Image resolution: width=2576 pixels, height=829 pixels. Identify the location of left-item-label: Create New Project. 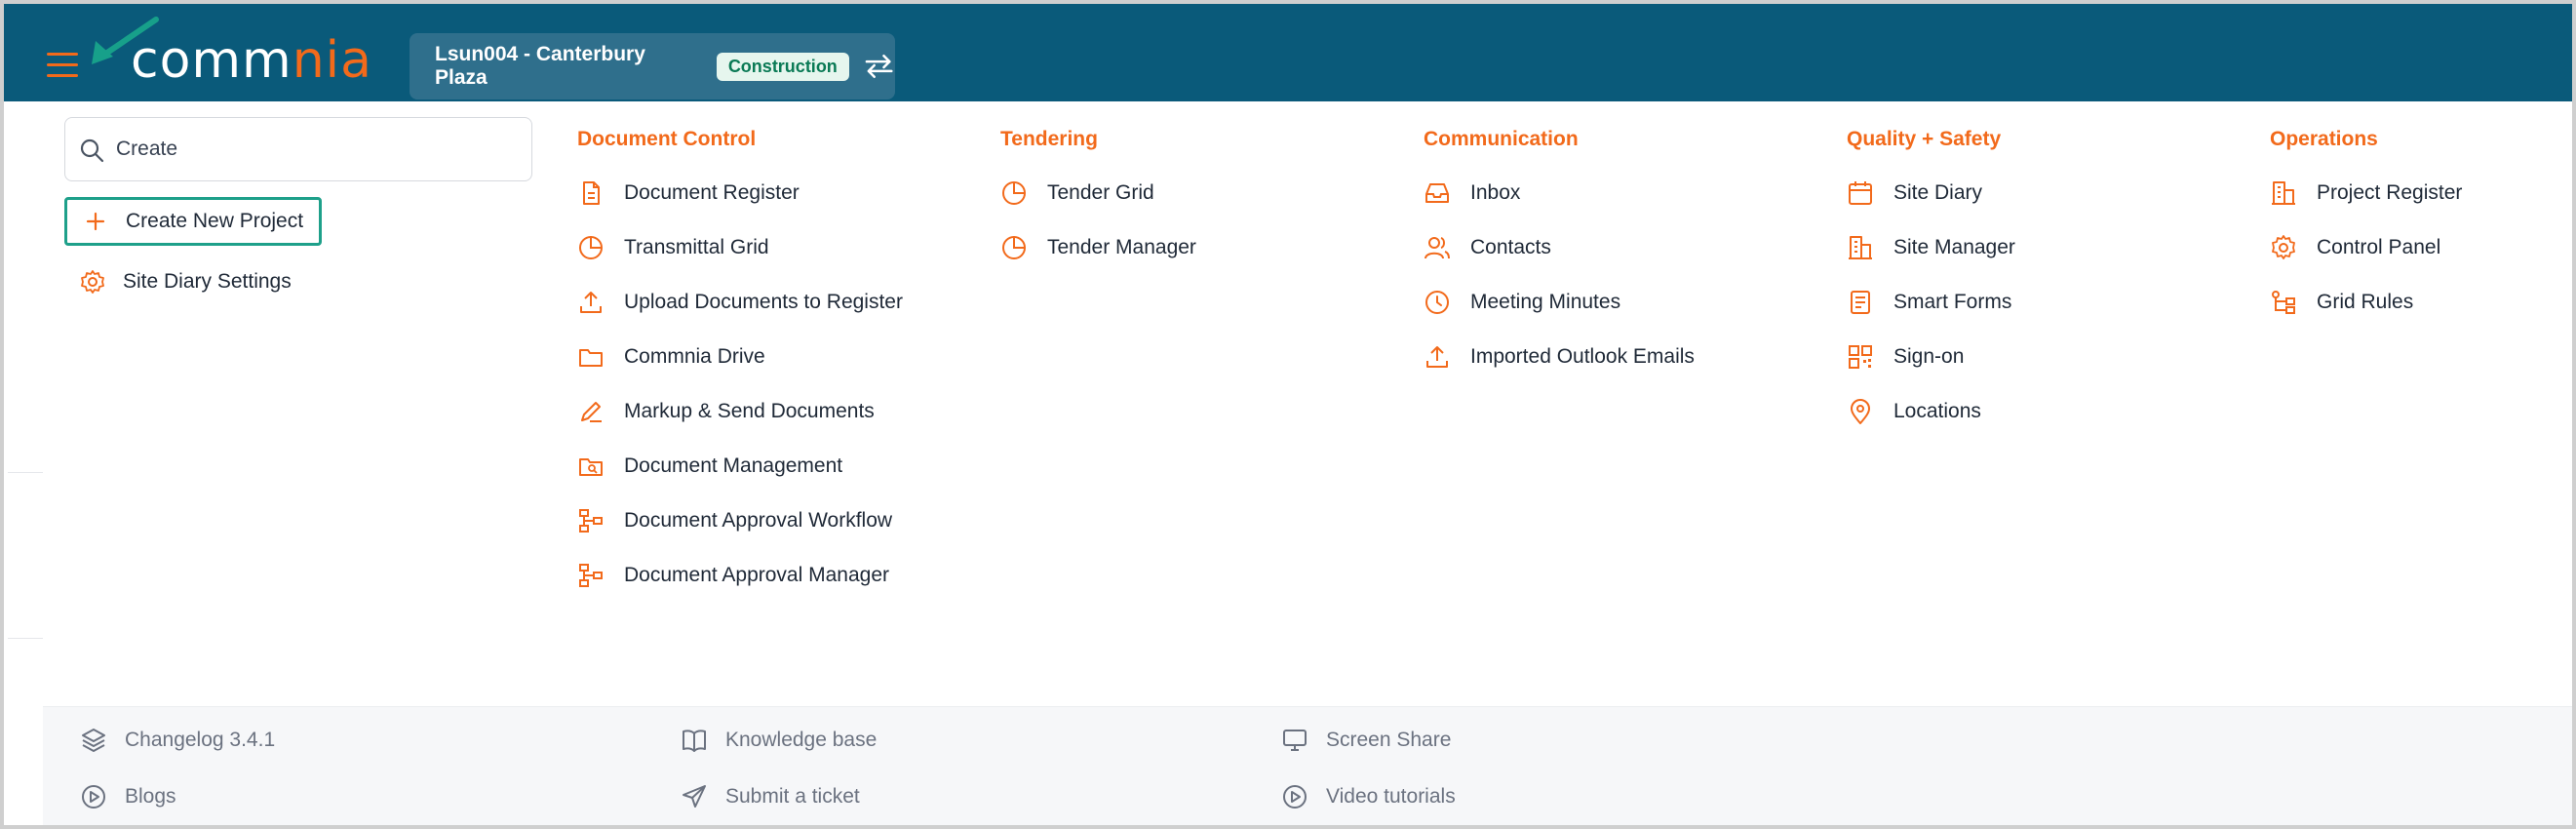
(215, 221).